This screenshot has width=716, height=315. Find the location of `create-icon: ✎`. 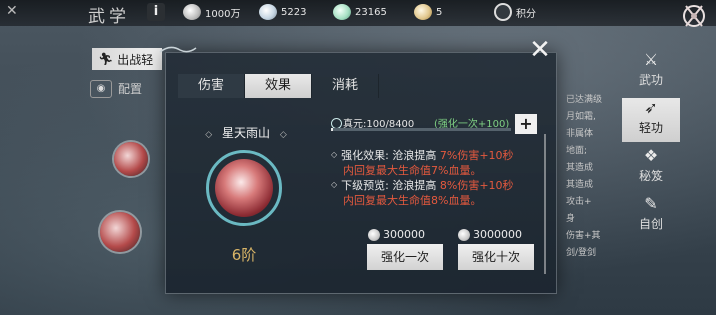

create-icon: ✎ is located at coordinates (651, 203).